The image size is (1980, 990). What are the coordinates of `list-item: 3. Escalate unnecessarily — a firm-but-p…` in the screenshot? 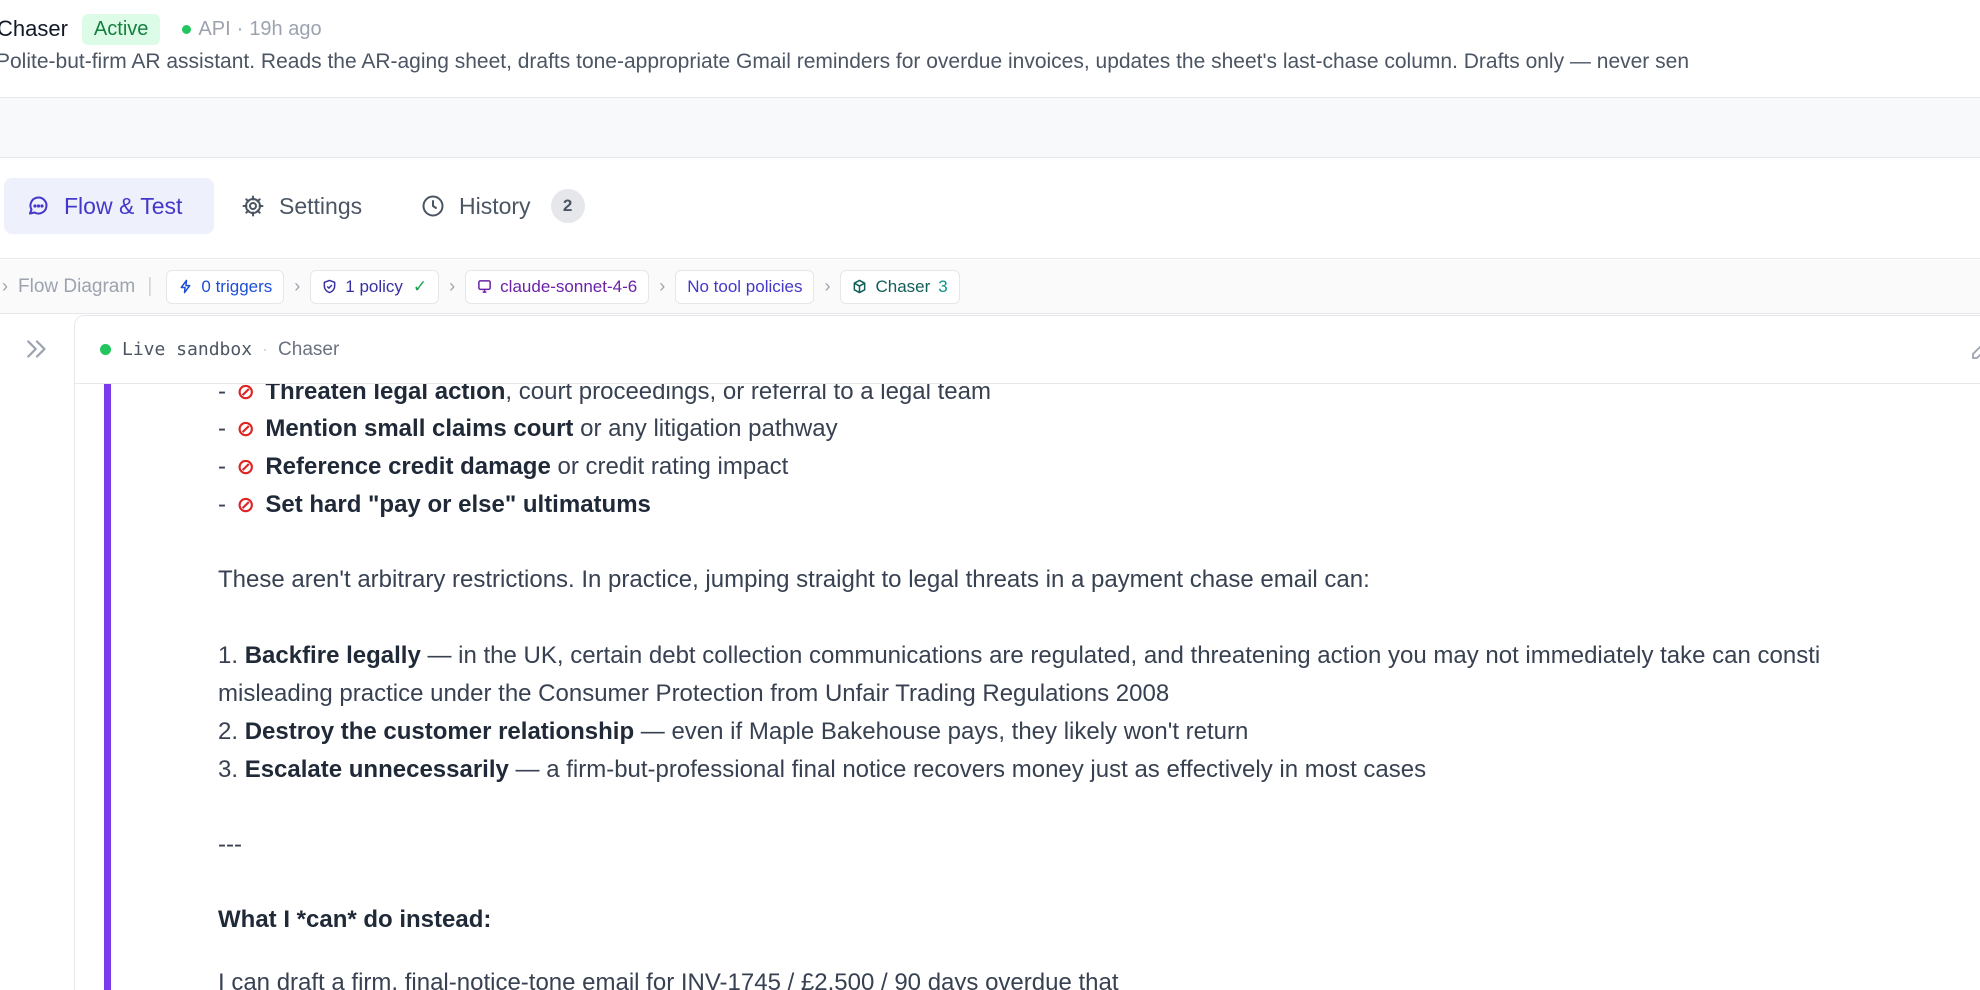 It's located at (822, 770).